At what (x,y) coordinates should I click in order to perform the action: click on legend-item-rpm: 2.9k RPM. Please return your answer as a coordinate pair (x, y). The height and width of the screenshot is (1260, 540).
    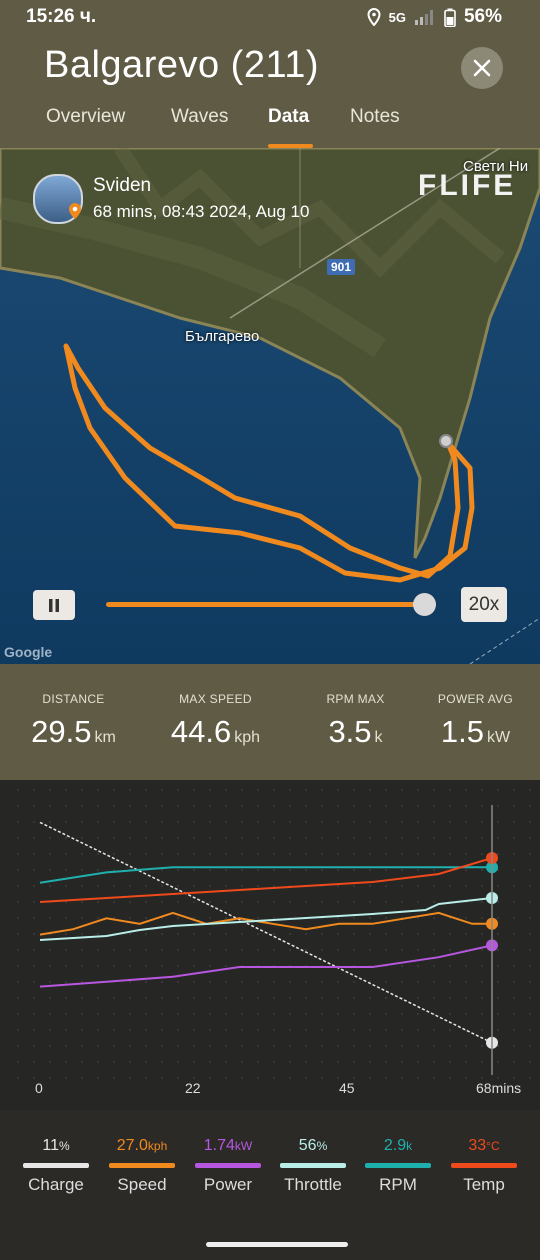
    Looking at the image, I should click on (398, 1165).